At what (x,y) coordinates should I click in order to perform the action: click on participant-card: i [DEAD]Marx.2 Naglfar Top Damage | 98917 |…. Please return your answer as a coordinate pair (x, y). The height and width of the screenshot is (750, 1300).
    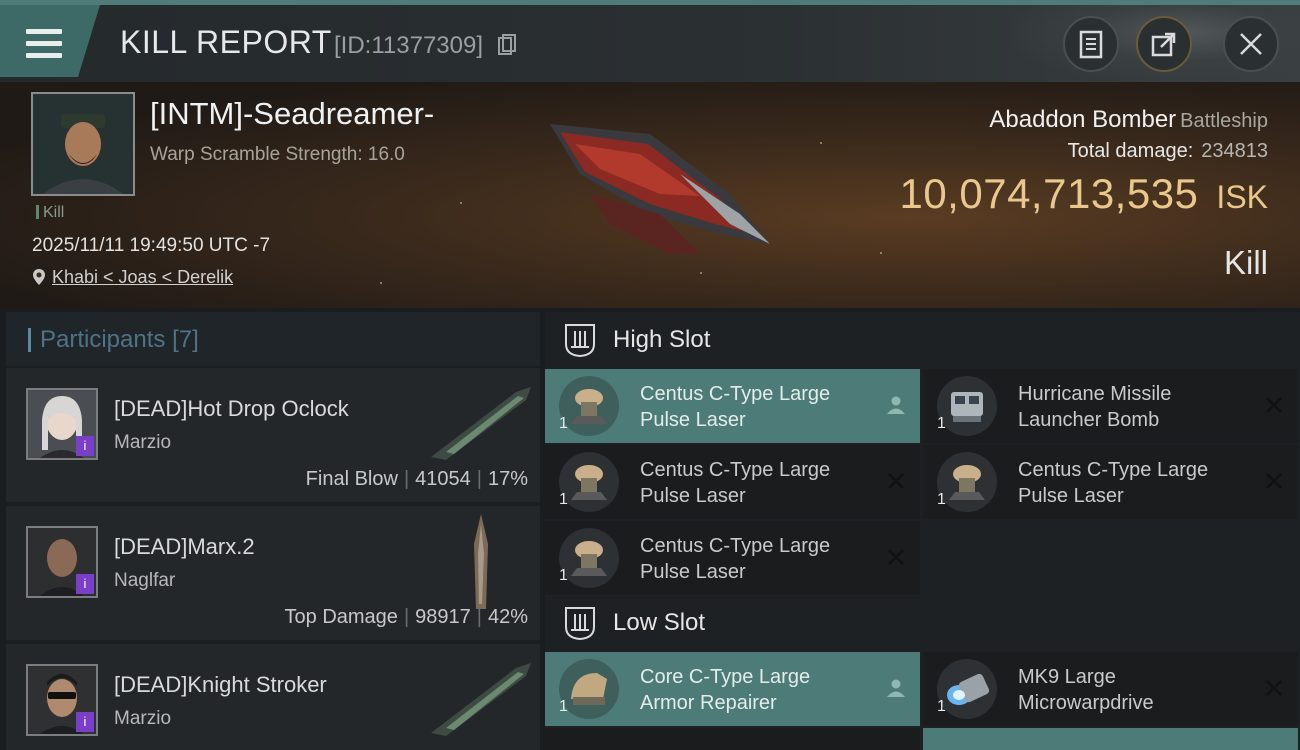
    Looking at the image, I should click on (273, 573).